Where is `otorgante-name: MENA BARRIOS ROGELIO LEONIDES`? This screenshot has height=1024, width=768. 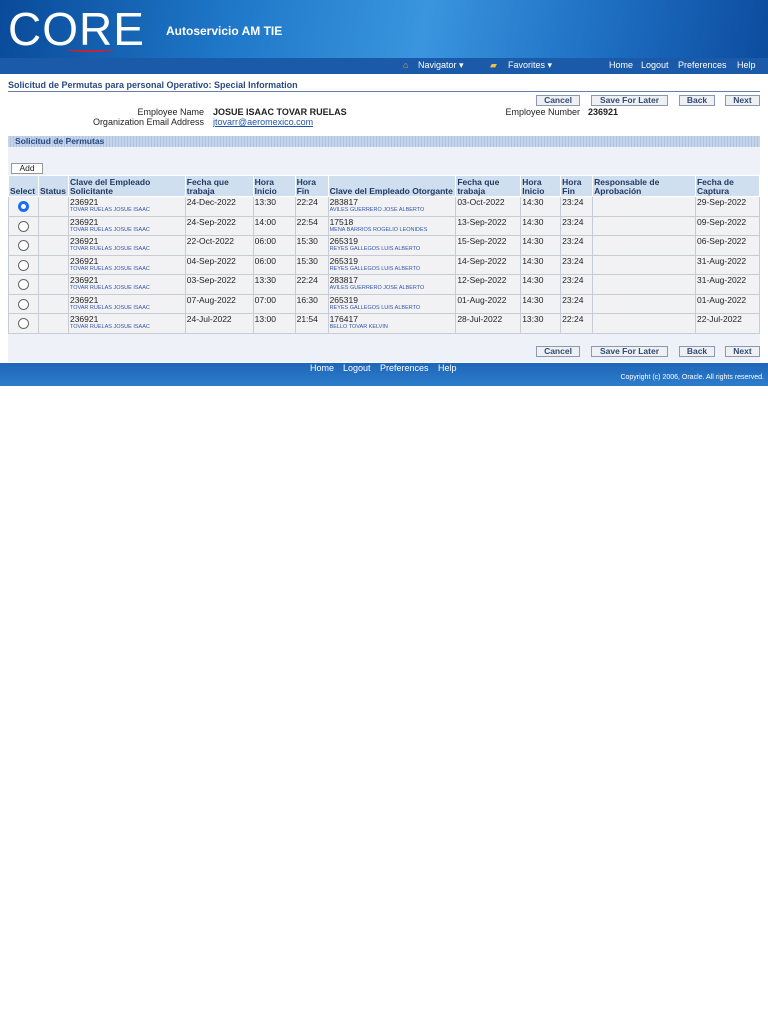 otorgante-name: MENA BARRIOS ROGELIO LEONIDES is located at coordinates (378, 229).